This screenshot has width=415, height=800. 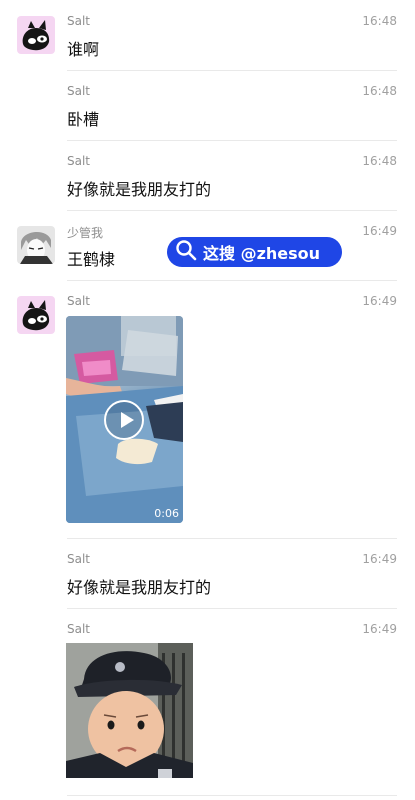 I want to click on message-text: 谁啊, so click(x=83, y=48).